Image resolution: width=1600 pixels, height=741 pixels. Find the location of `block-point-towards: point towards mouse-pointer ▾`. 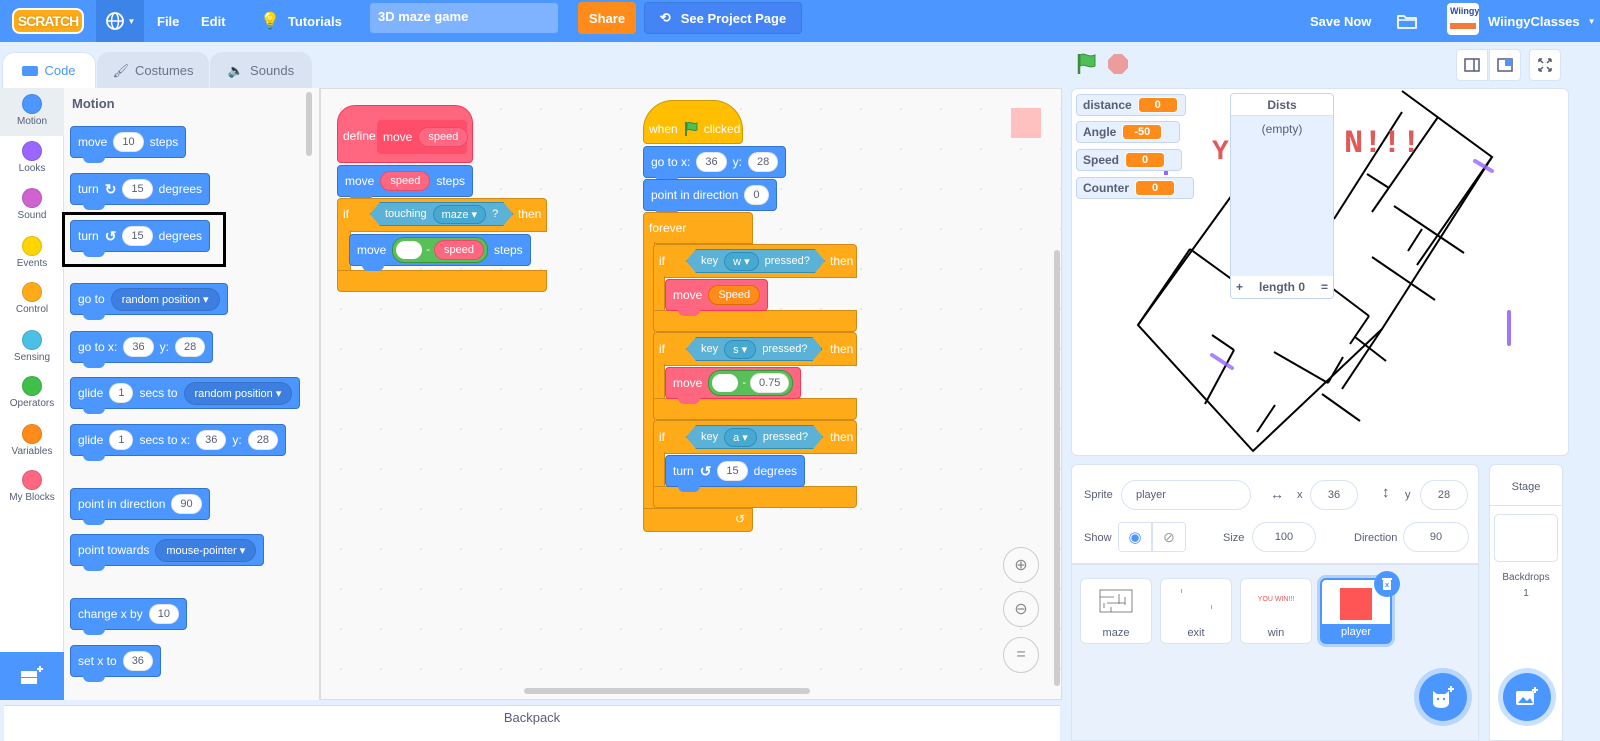

block-point-towards: point towards mouse-pointer ▾ is located at coordinates (167, 552).